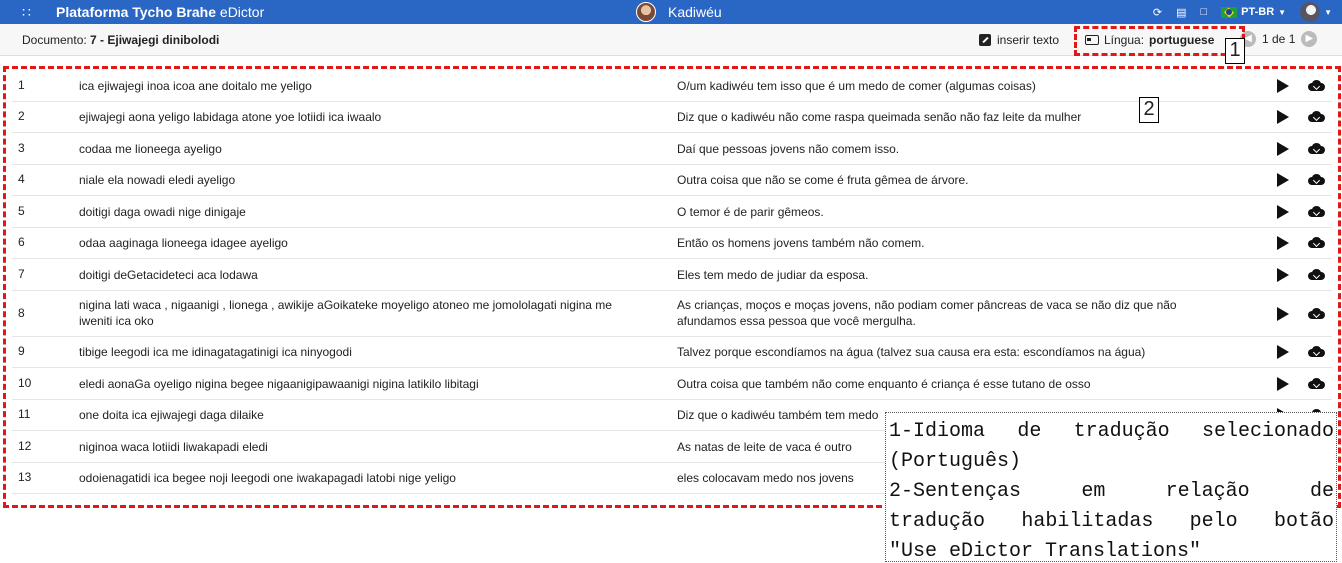  What do you see at coordinates (955, 461) in the screenshot?
I see `note-line: (Português)` at bounding box center [955, 461].